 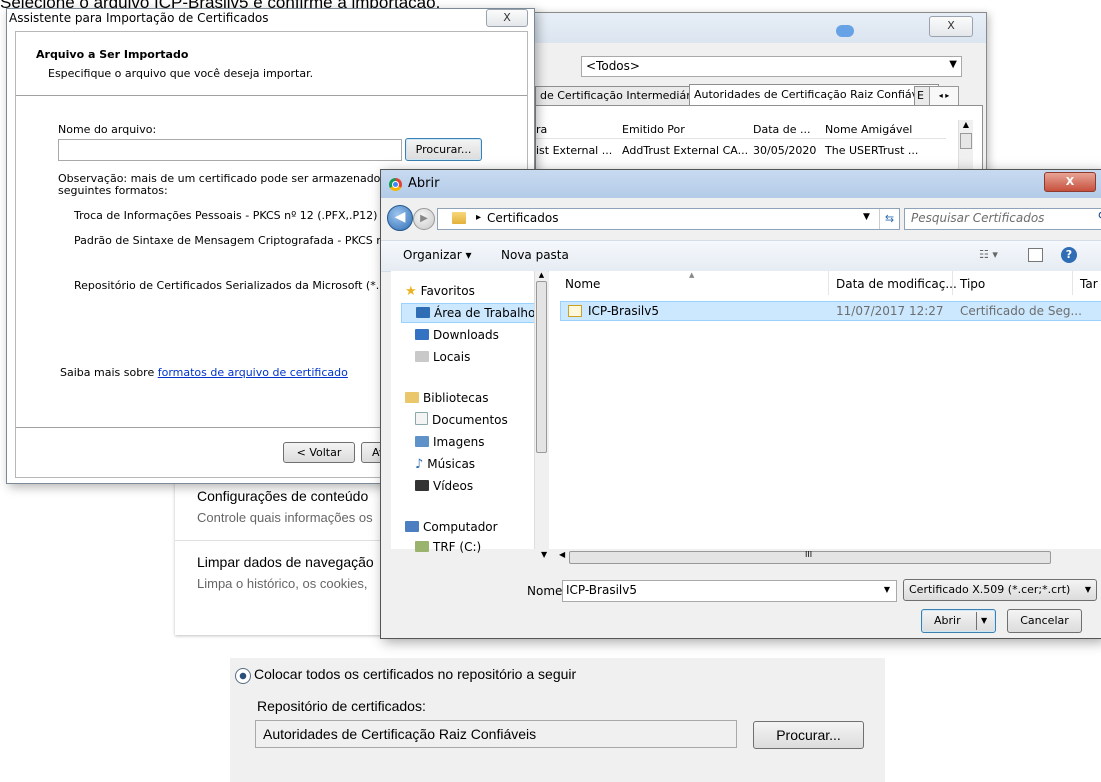 I want to click on file-date: 11/07/2017 12:27, so click(x=890, y=311).